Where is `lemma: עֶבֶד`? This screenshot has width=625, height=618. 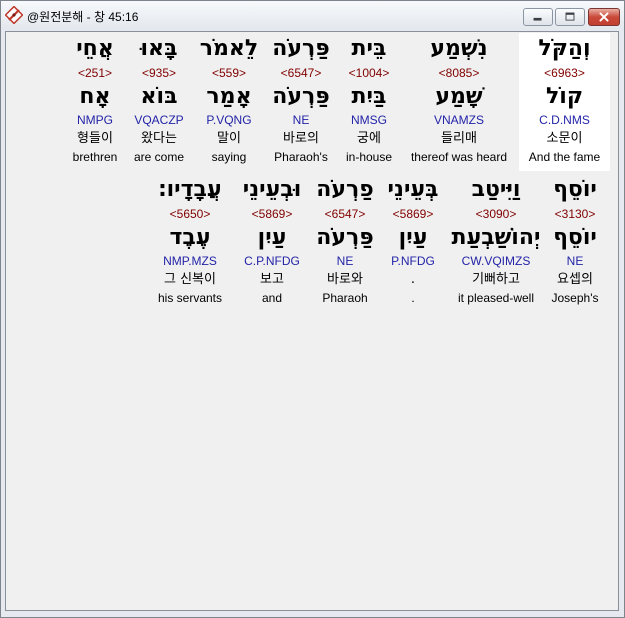
lemma: עֶבֶד is located at coordinates (190, 237).